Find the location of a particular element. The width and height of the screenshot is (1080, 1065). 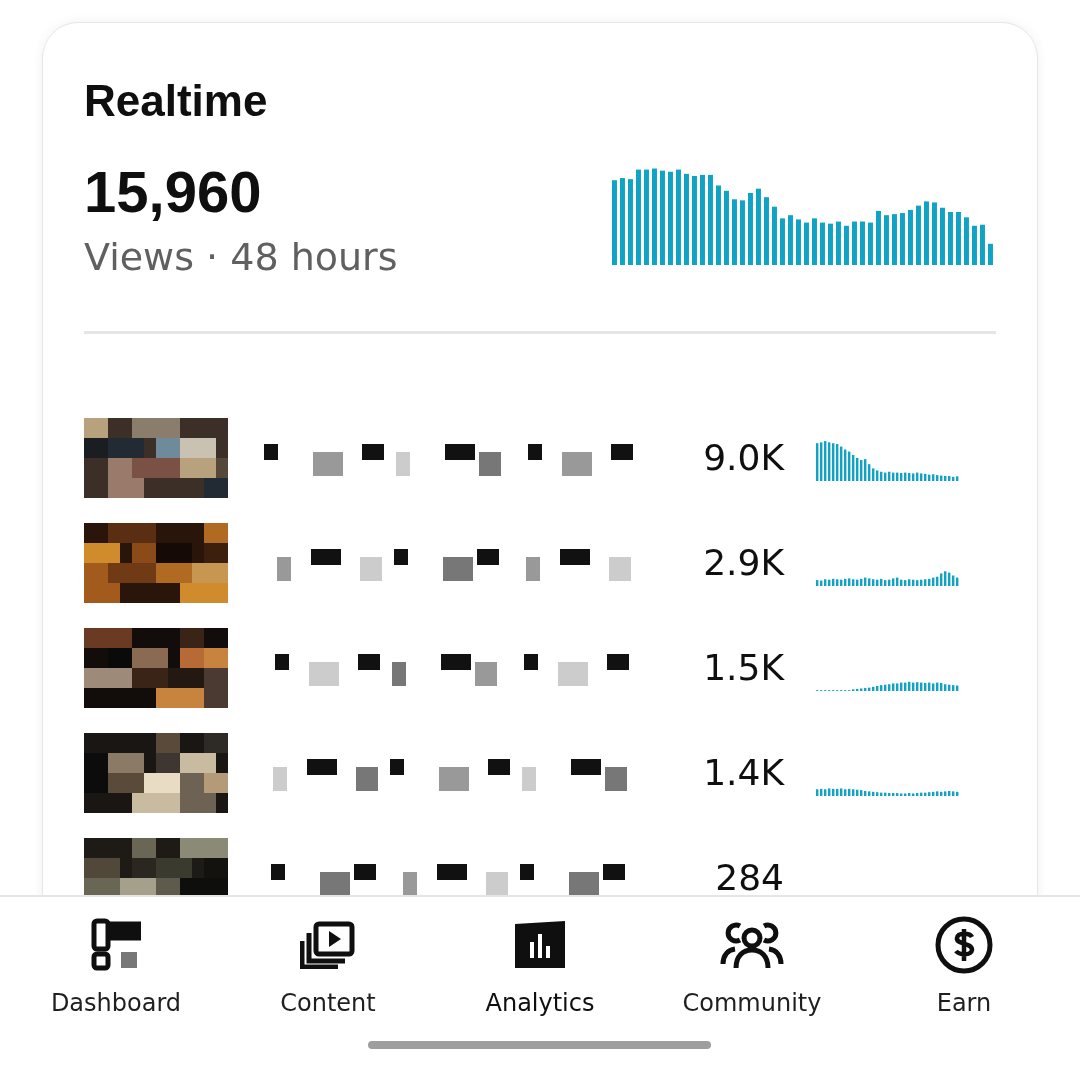

card-title: Realtime is located at coordinates (176, 101).